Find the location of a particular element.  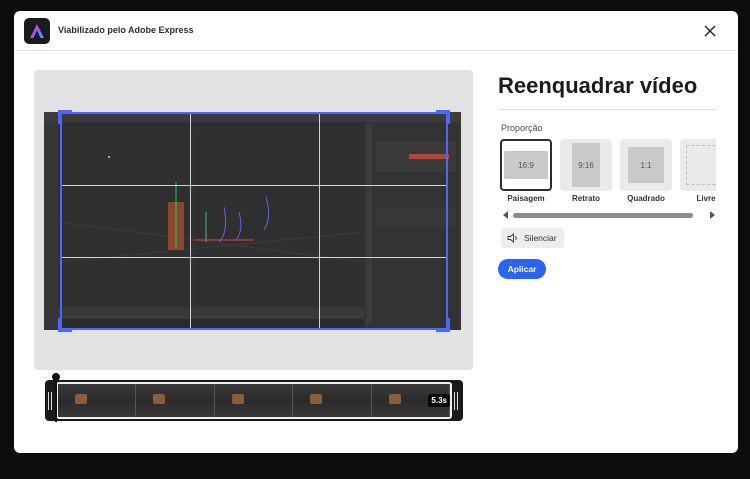

timeline: 5.3s is located at coordinates (254, 400).